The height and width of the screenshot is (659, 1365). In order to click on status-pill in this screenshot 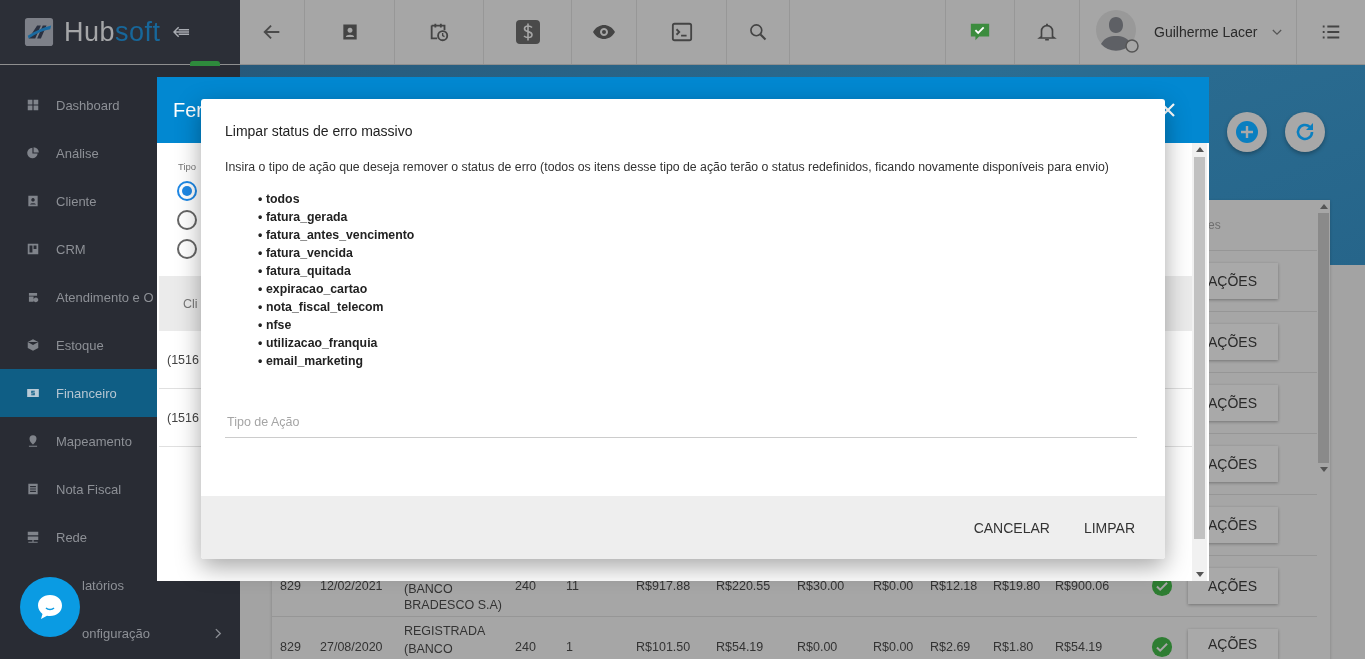, I will do `click(205, 63)`.